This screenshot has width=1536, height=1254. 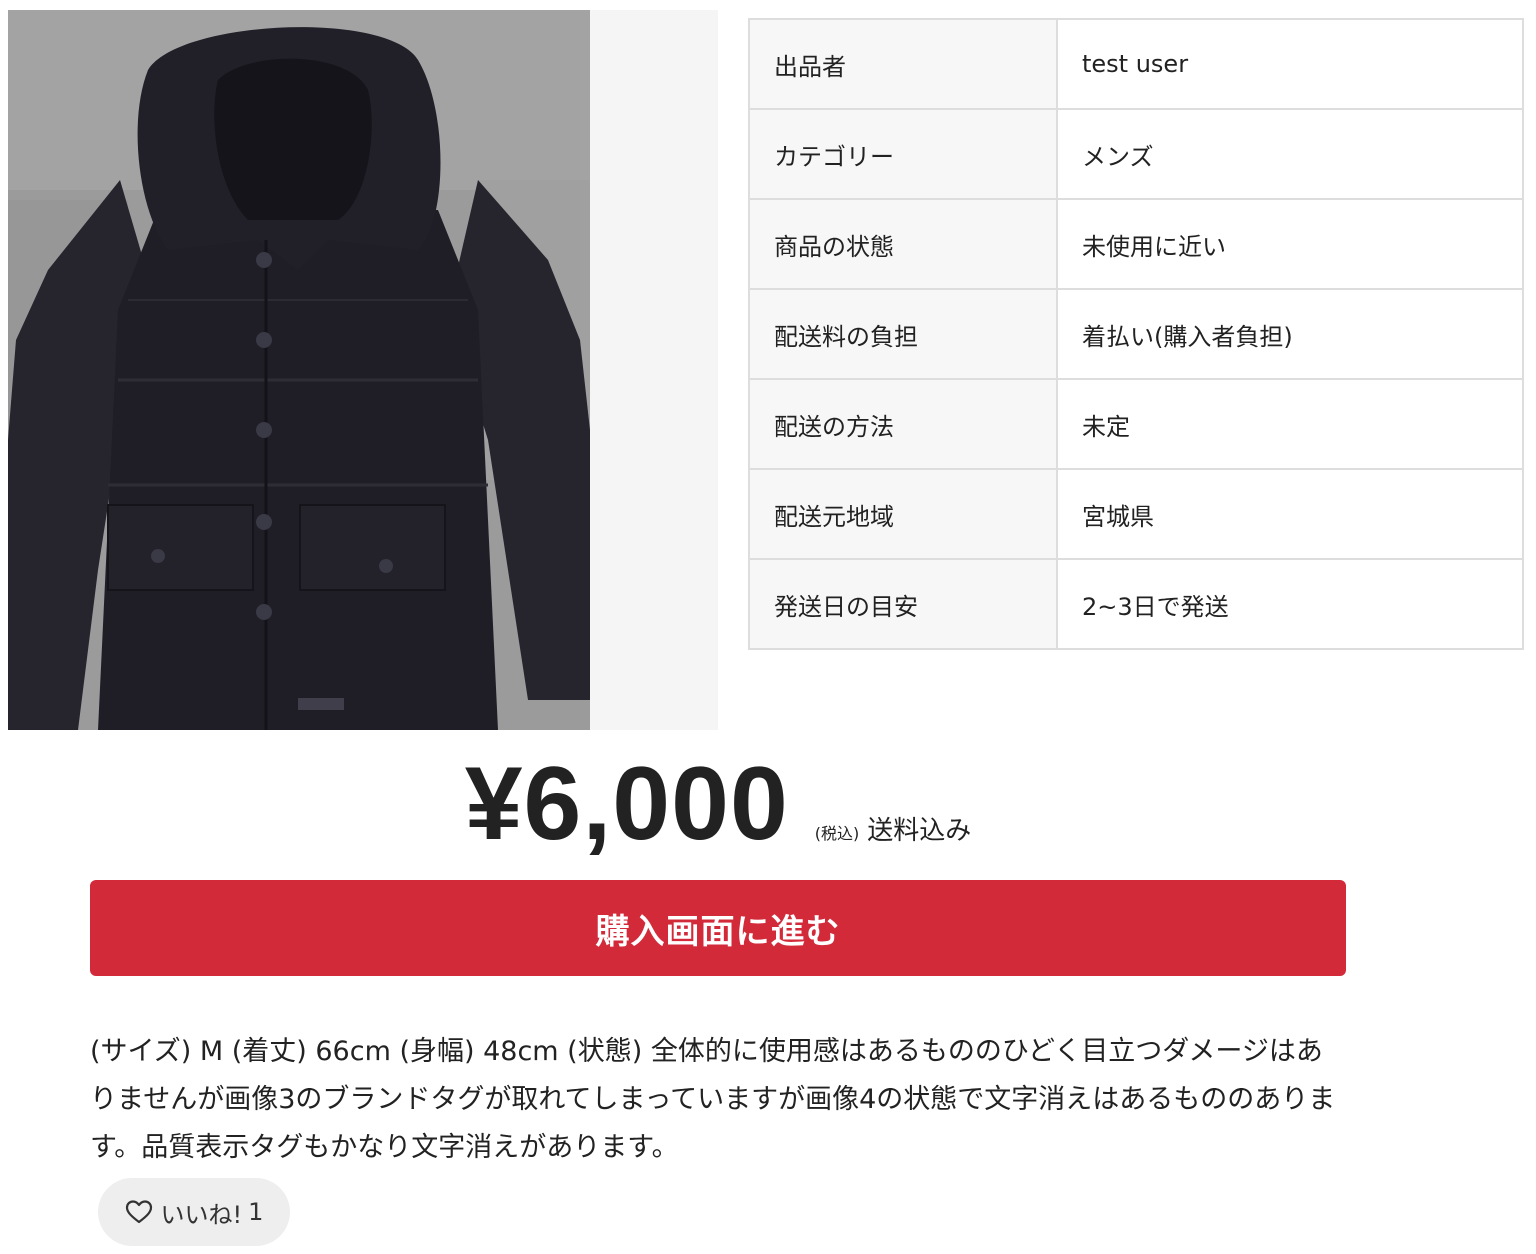 What do you see at coordinates (903, 244) in the screenshot?
I see `detail-label: 商品の状態` at bounding box center [903, 244].